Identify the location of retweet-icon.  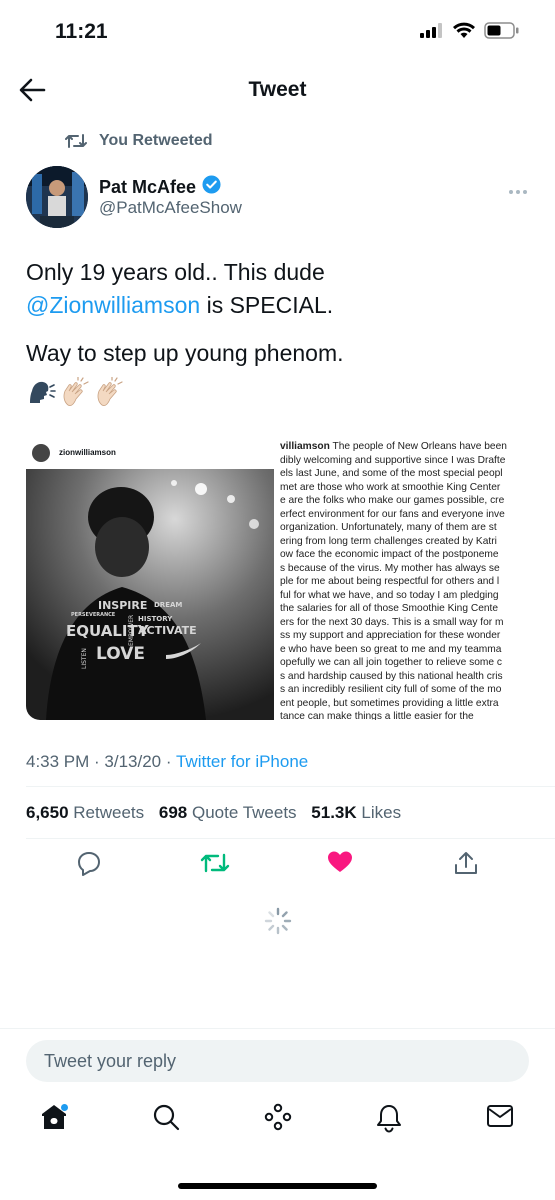
(76, 141).